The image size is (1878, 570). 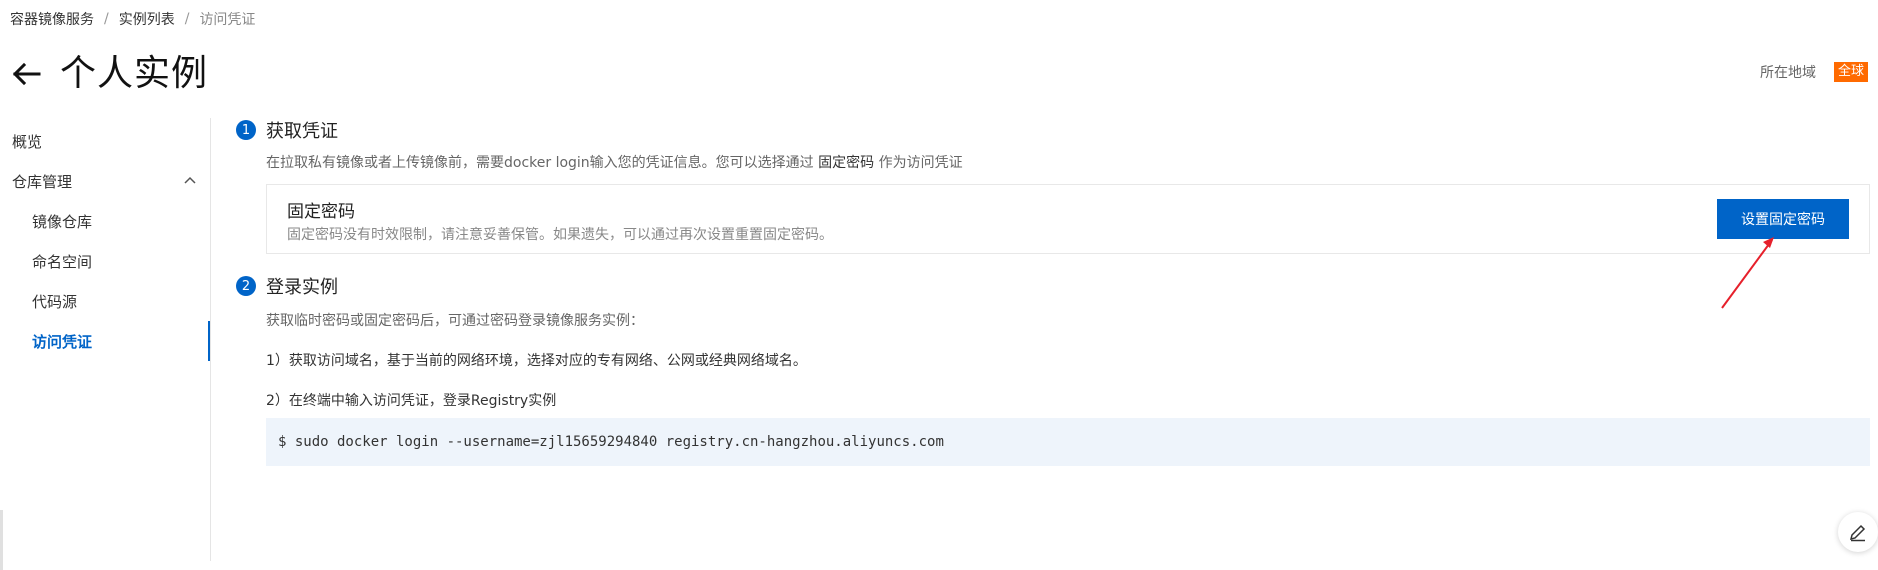 I want to click on sidebar-item-access-credential: 访问凭证, so click(x=105, y=341).